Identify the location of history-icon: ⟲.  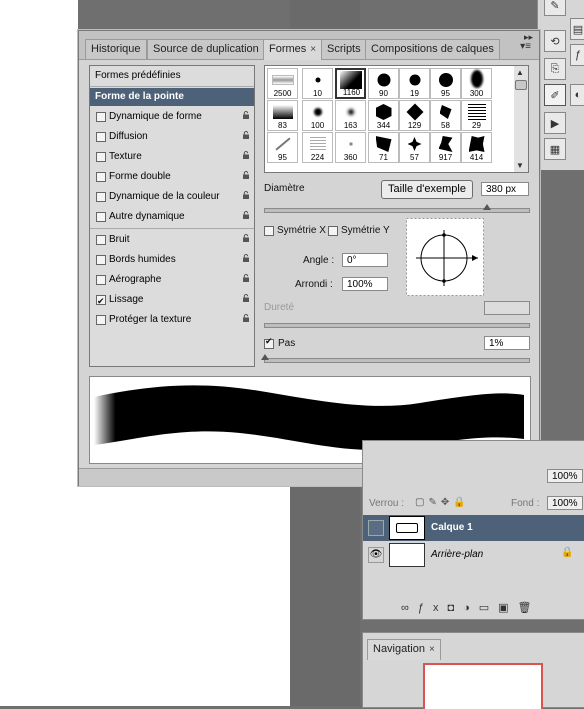
(555, 41).